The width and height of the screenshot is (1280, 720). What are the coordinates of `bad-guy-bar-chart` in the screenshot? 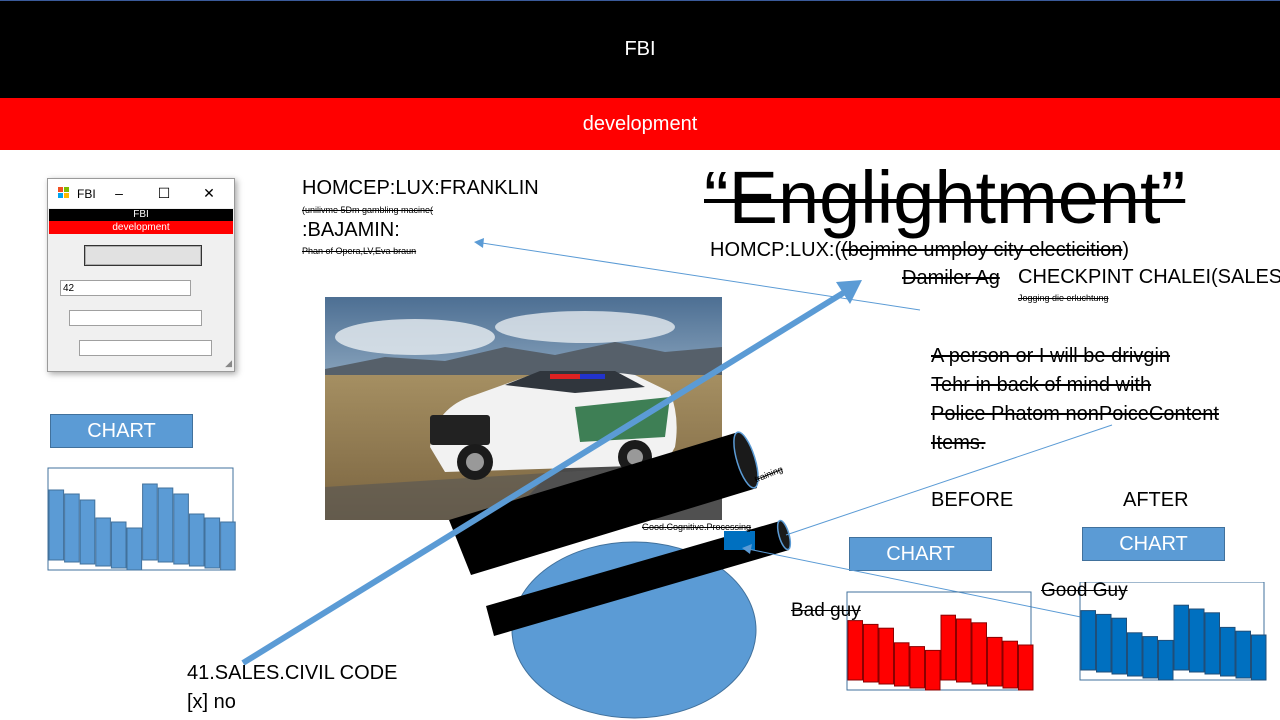 It's located at (940, 641).